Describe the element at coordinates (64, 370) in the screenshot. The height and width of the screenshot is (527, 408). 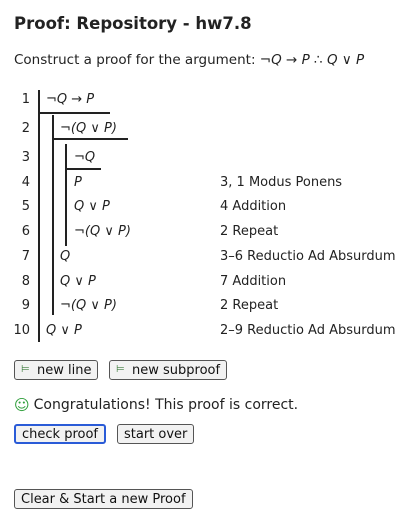
I see `new-line-label: new line` at that location.